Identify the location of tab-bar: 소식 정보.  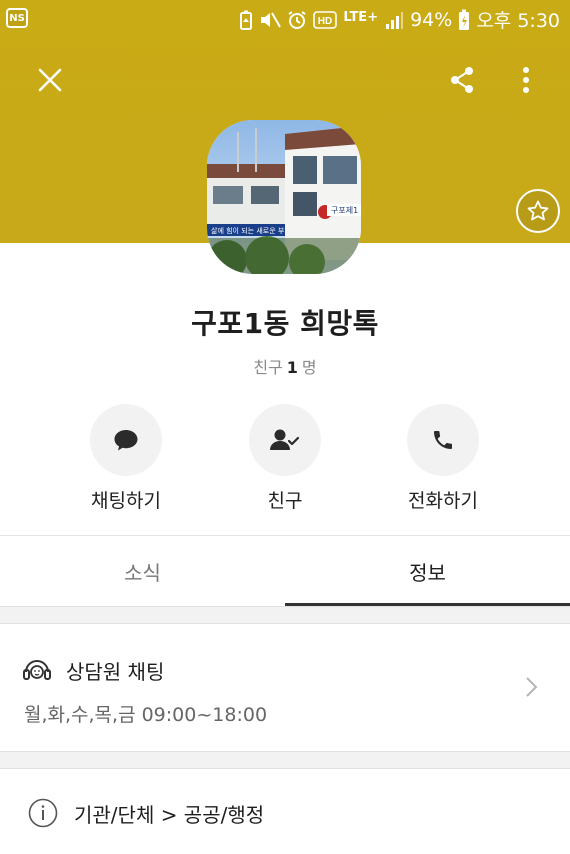
(285, 570).